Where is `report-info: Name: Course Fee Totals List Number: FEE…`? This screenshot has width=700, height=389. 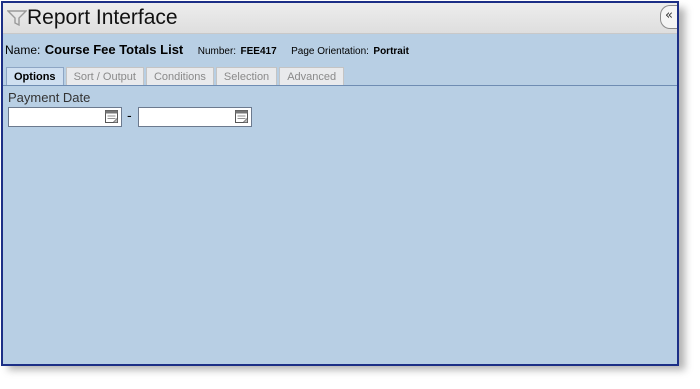 report-info: Name: Course Fee Totals List Number: FEE… is located at coordinates (212, 50).